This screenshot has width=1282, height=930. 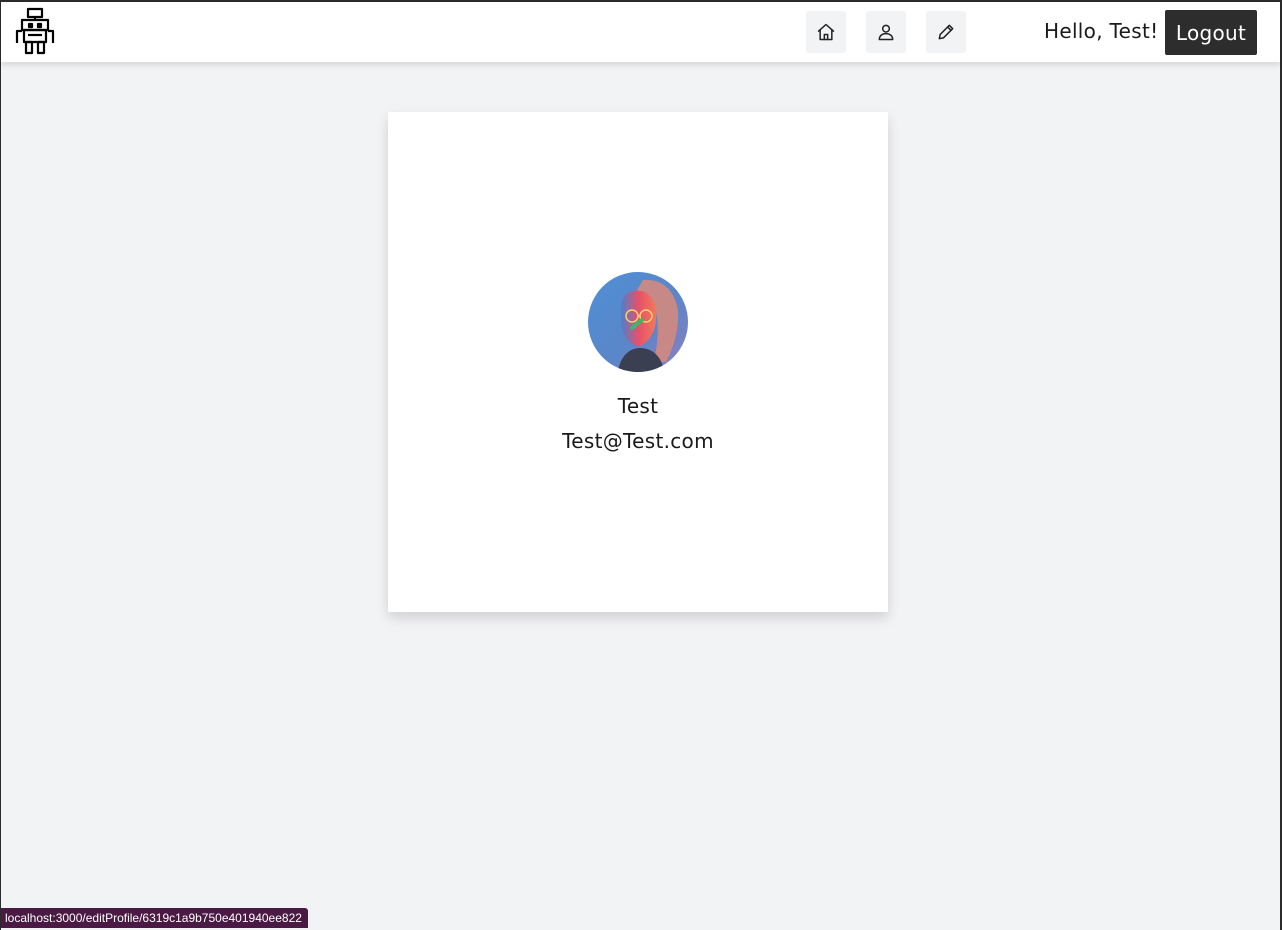 What do you see at coordinates (1101, 31) in the screenshot?
I see `greeting-text: Hello, Test!` at bounding box center [1101, 31].